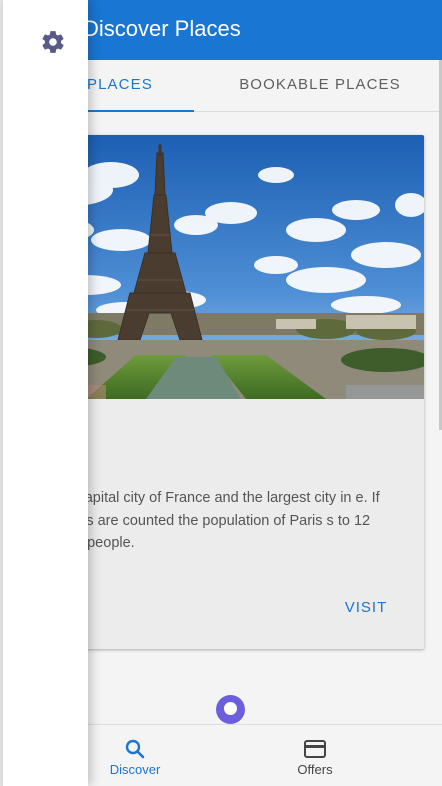 The width and height of the screenshot is (442, 786). What do you see at coordinates (315, 749) in the screenshot?
I see `card-icon` at bounding box center [315, 749].